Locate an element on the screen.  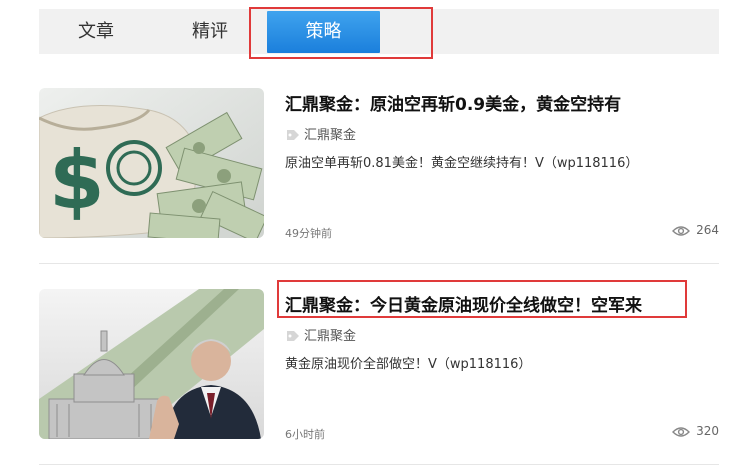
article-views: 320 is located at coordinates (695, 432).